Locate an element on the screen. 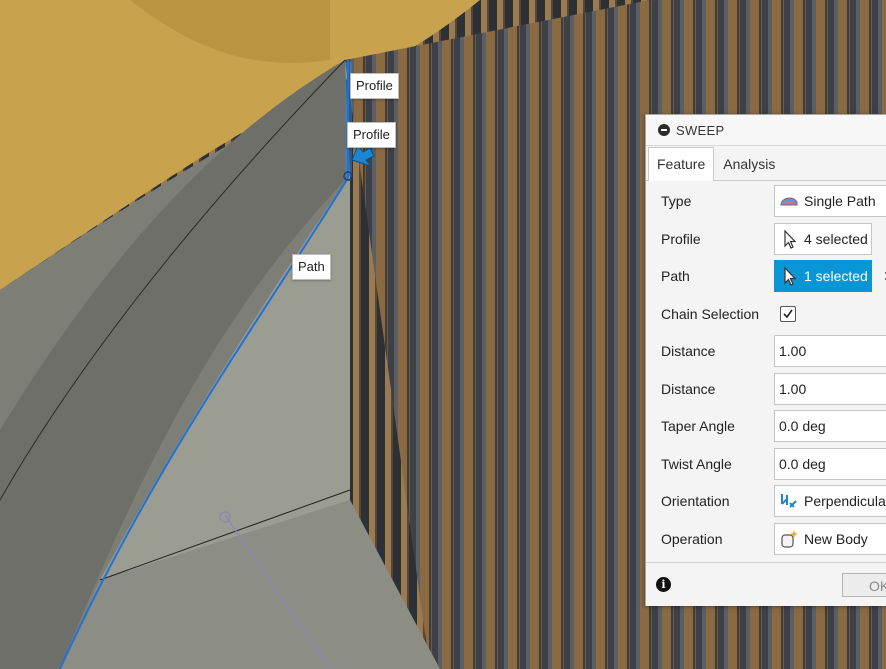 Image resolution: width=886 pixels, height=669 pixels. profile-row: Profile 4 selected is located at coordinates (766, 239).